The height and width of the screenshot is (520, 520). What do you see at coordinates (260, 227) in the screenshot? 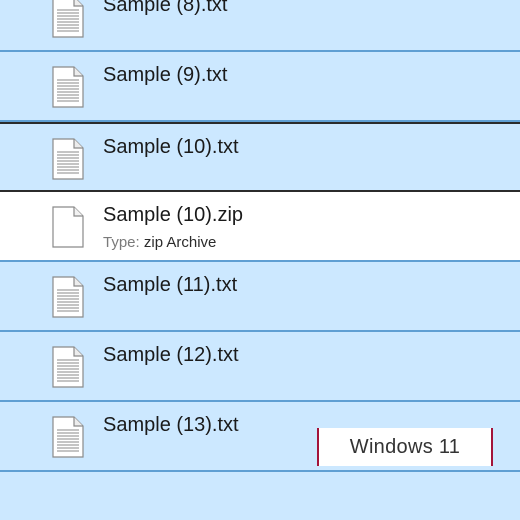
I see `file-row: Sample (10).zip Type: zip Archive` at bounding box center [260, 227].